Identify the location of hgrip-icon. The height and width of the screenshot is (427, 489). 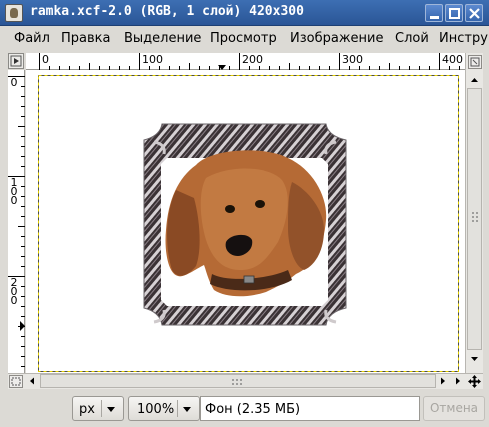
(237, 382).